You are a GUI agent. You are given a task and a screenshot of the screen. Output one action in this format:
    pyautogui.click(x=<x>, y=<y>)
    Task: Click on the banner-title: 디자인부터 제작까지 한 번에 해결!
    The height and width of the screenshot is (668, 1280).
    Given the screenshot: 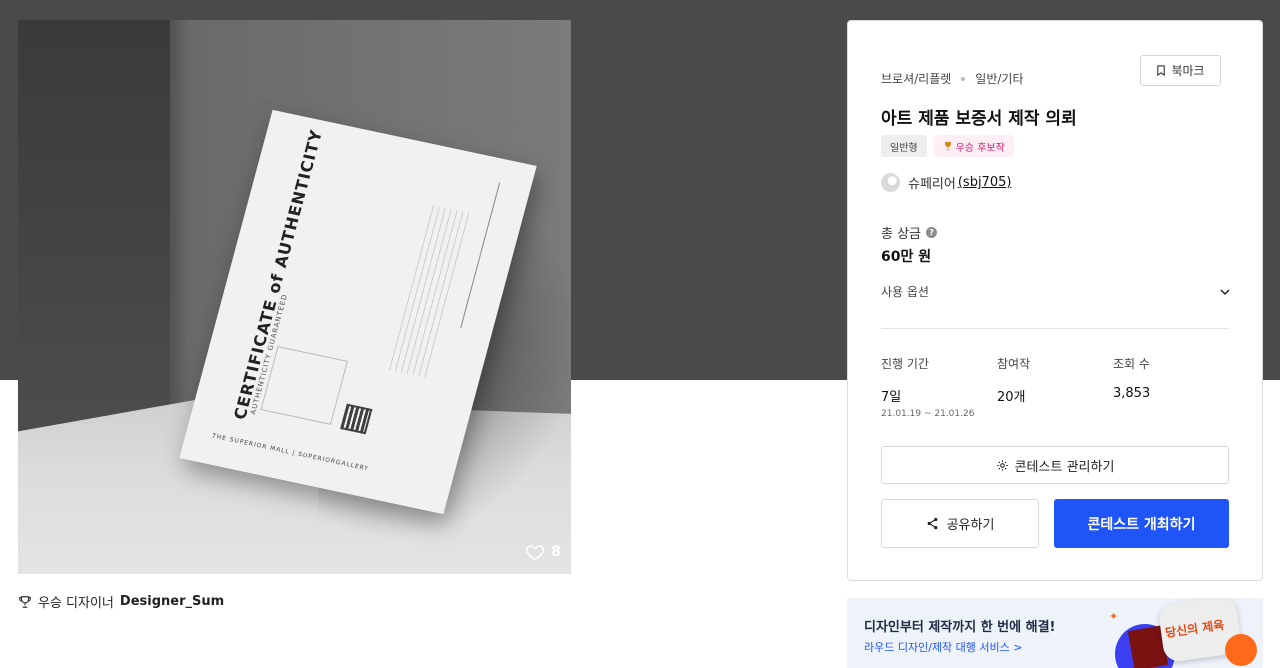 What is the action you would take?
    pyautogui.click(x=960, y=627)
    